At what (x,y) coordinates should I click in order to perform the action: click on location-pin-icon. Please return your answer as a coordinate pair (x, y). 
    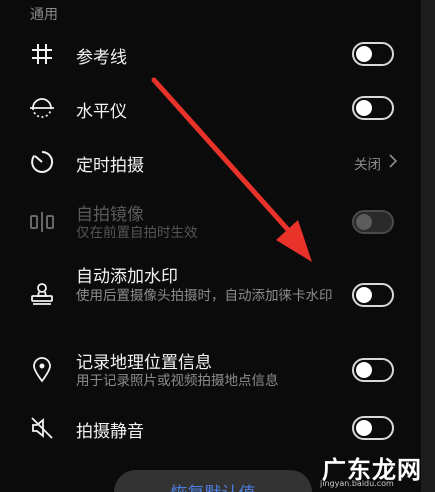
    Looking at the image, I should click on (42, 370).